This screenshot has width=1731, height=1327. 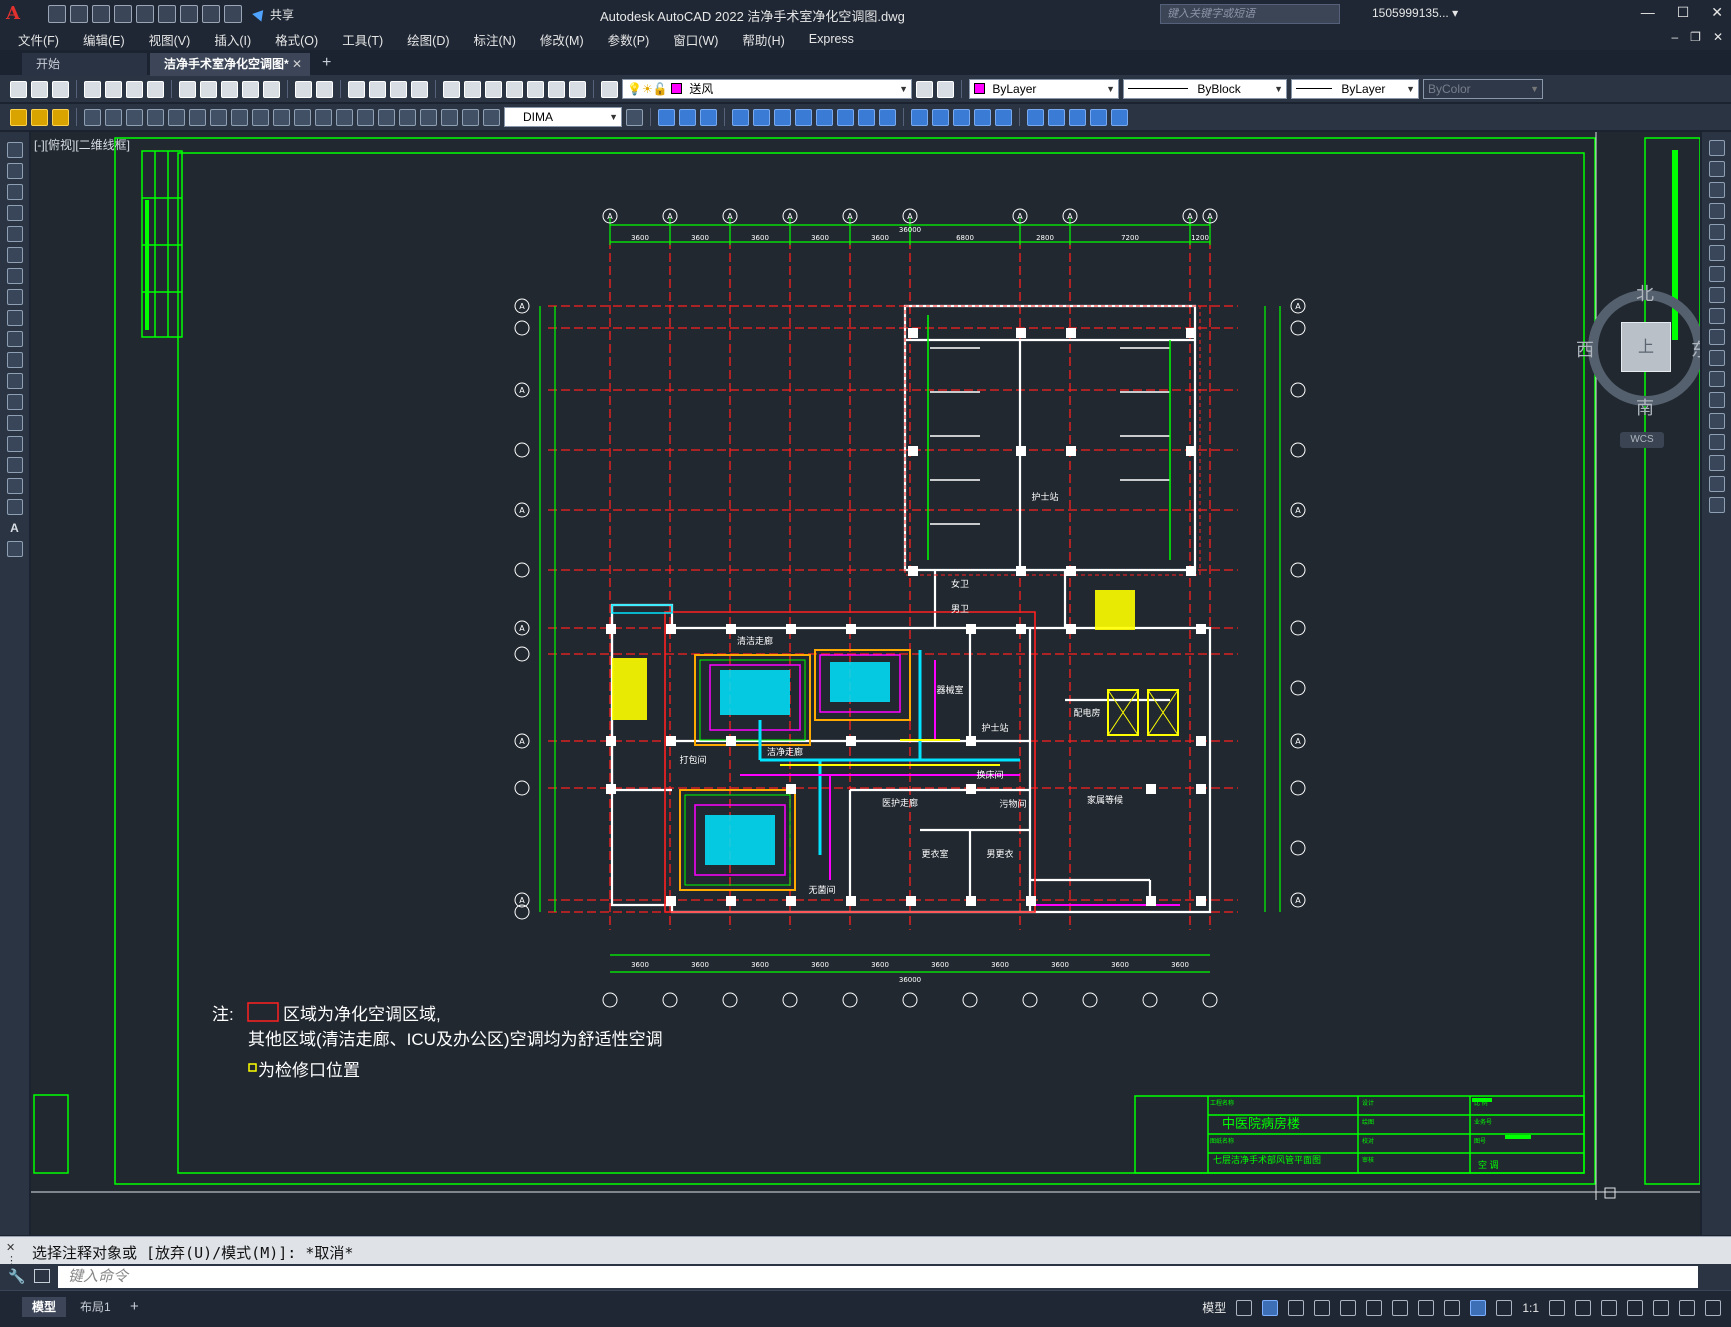 What do you see at coordinates (1077, 117) in the screenshot?
I see `group-icon` at bounding box center [1077, 117].